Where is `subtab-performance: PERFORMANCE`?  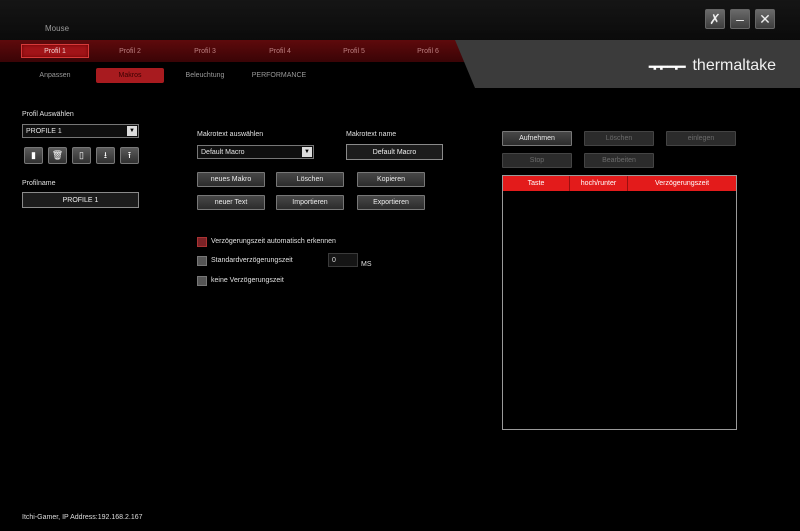 subtab-performance: PERFORMANCE is located at coordinates (279, 75).